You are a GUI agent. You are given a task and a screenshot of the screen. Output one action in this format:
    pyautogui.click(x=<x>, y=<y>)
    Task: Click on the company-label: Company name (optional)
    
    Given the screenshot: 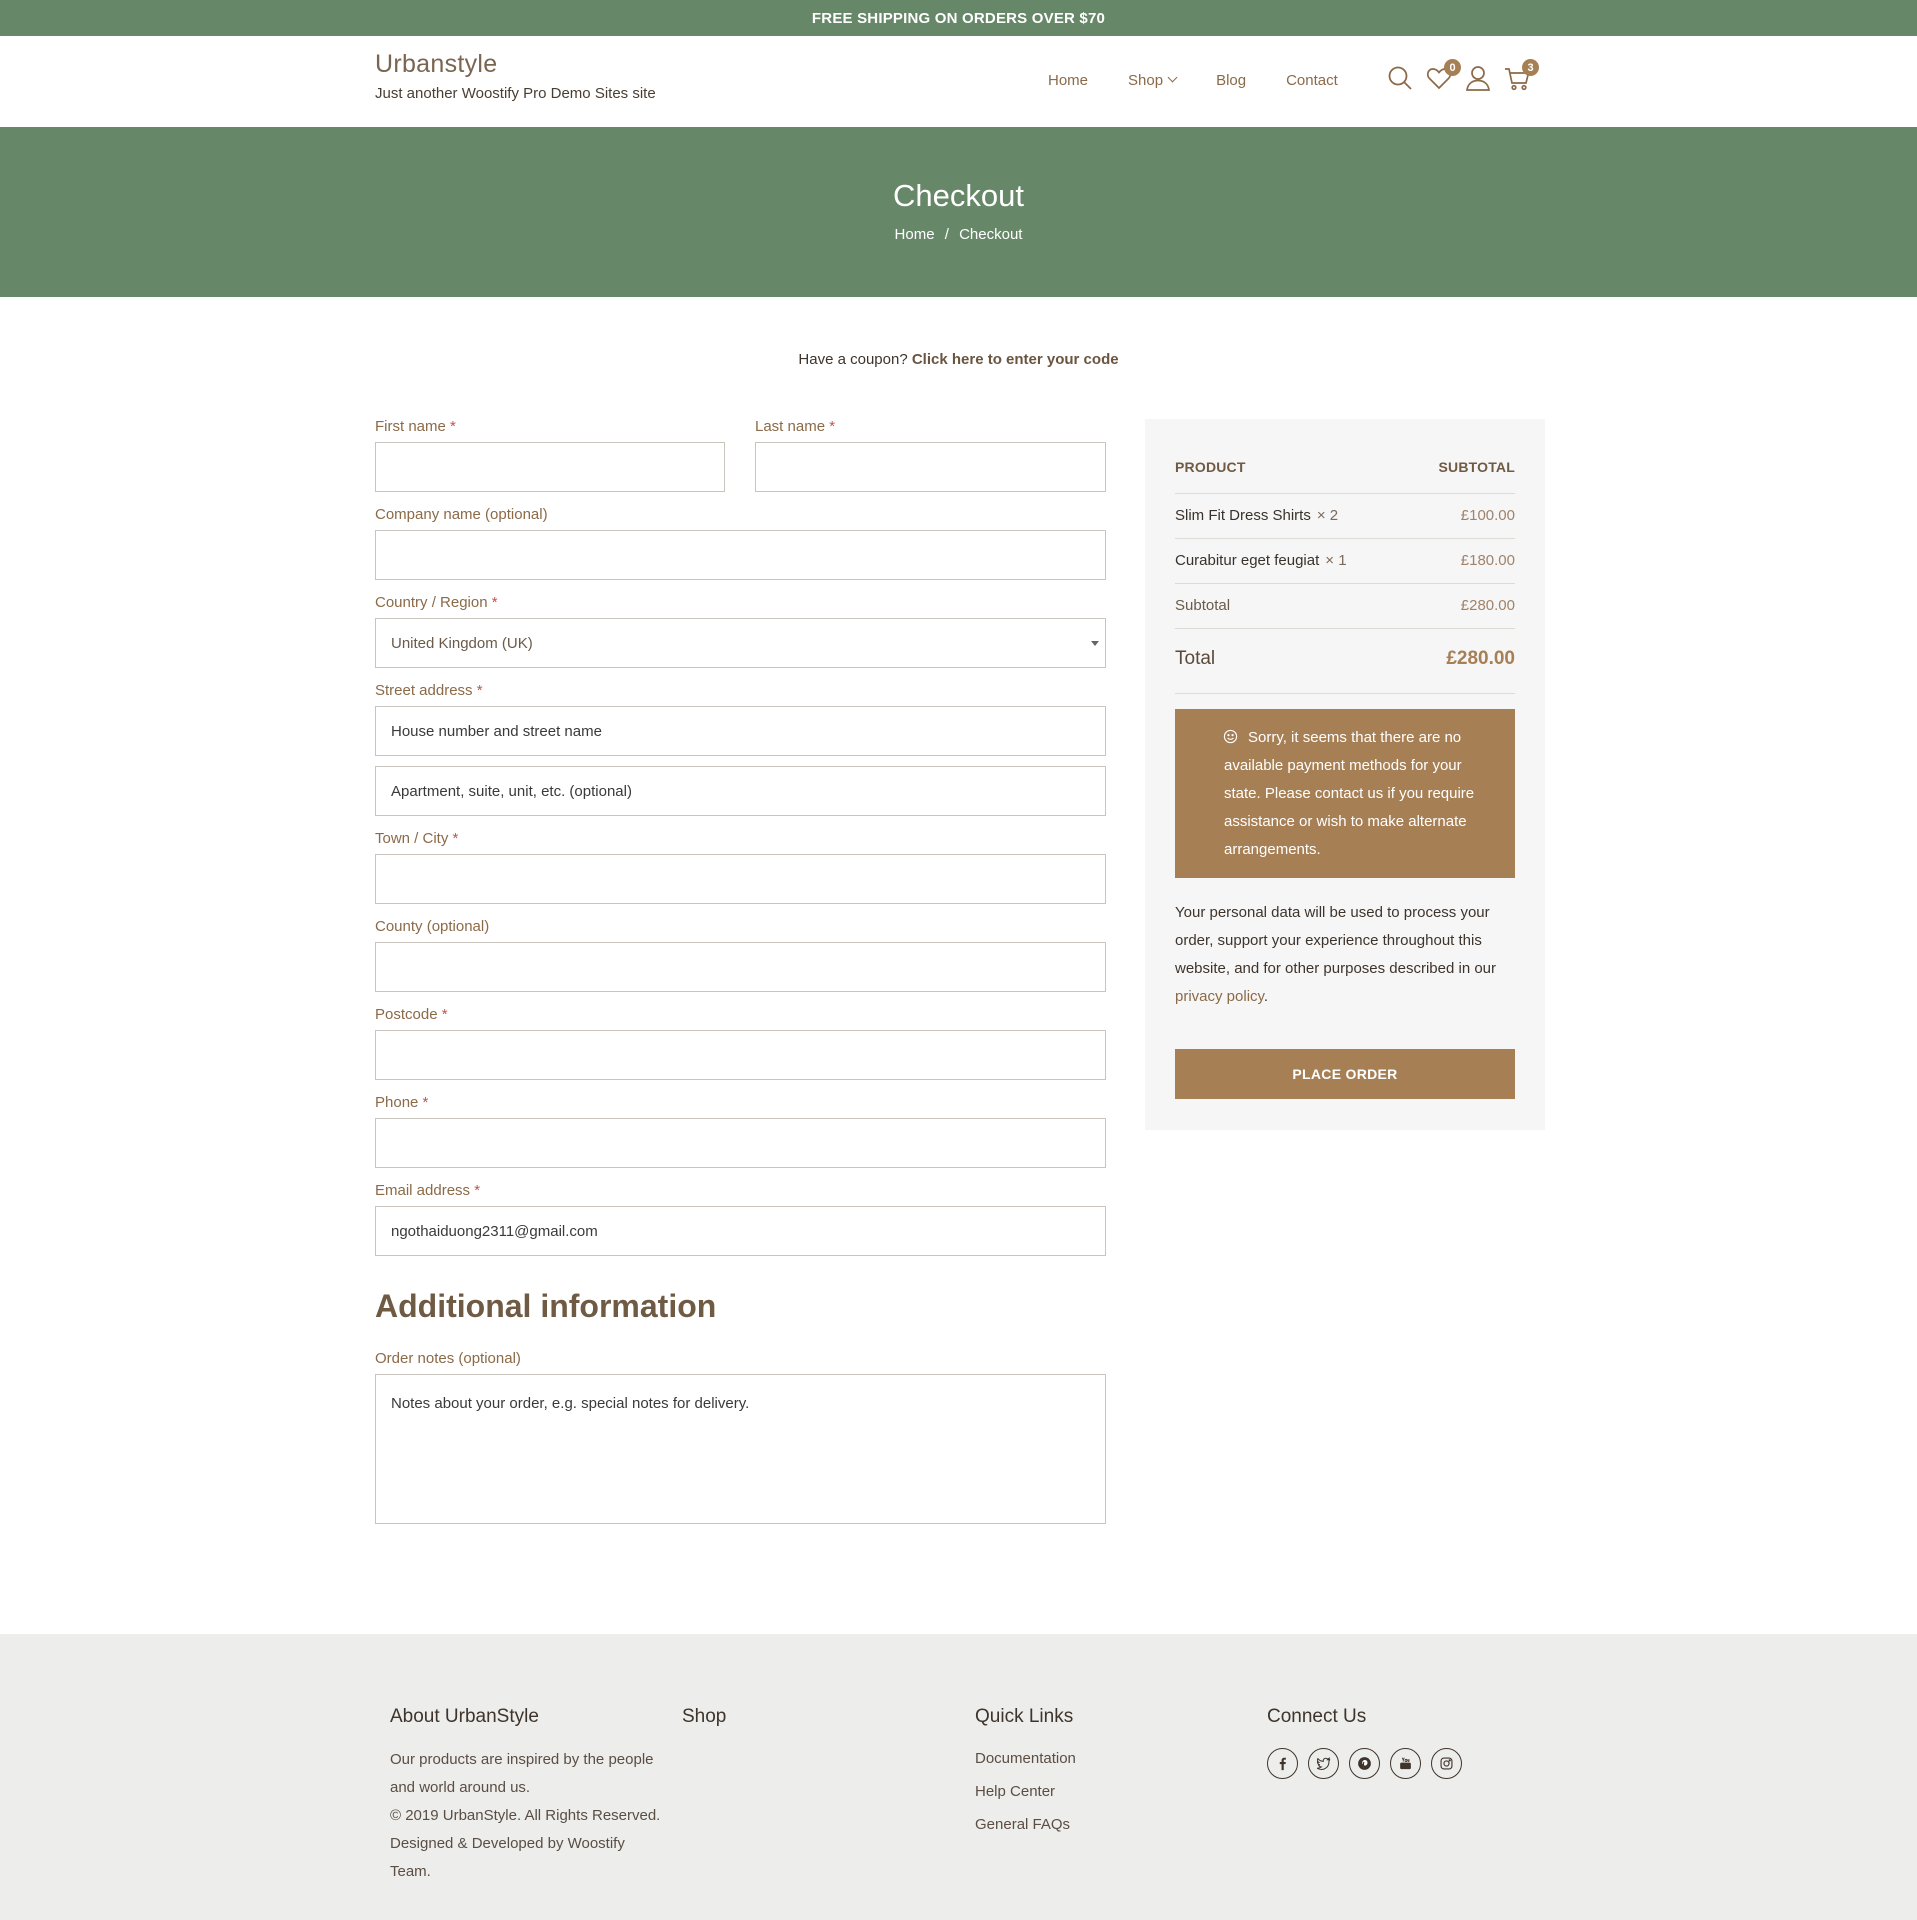 What is the action you would take?
    pyautogui.click(x=461, y=514)
    